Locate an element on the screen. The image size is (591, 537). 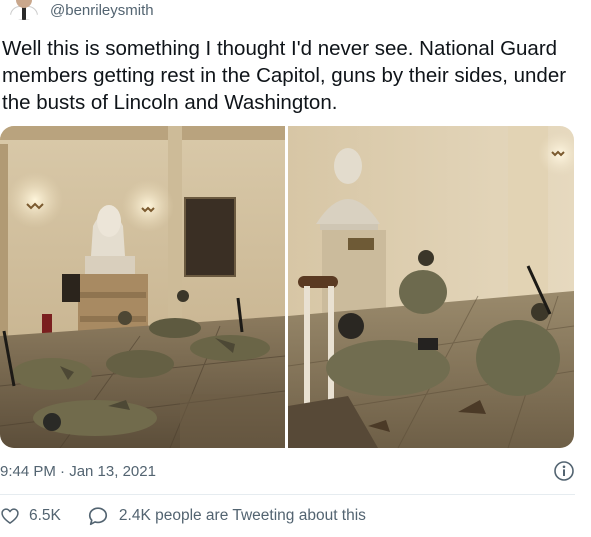
tweet-timestamp: 9:44 PM · Jan 13, 2021 is located at coordinates (78, 471).